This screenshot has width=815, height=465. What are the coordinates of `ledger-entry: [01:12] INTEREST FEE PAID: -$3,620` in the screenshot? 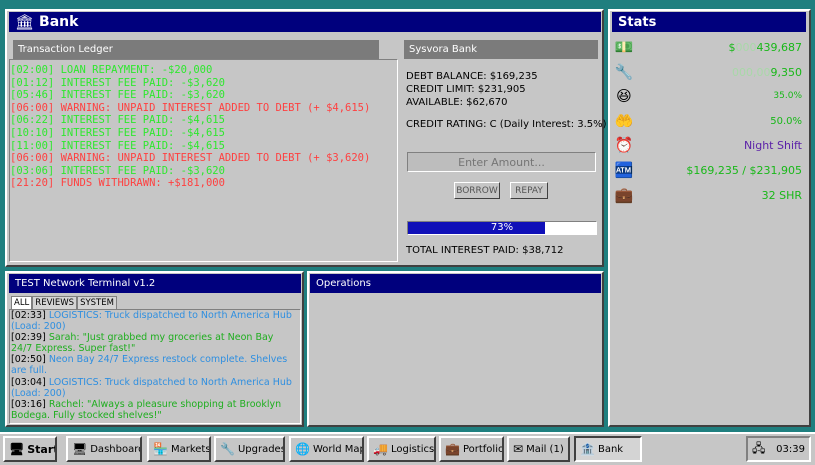 It's located at (117, 82).